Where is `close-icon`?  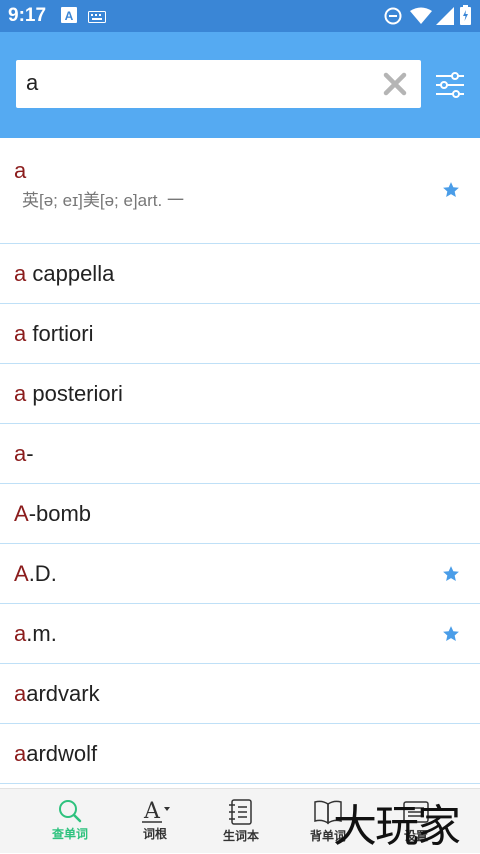 close-icon is located at coordinates (395, 84).